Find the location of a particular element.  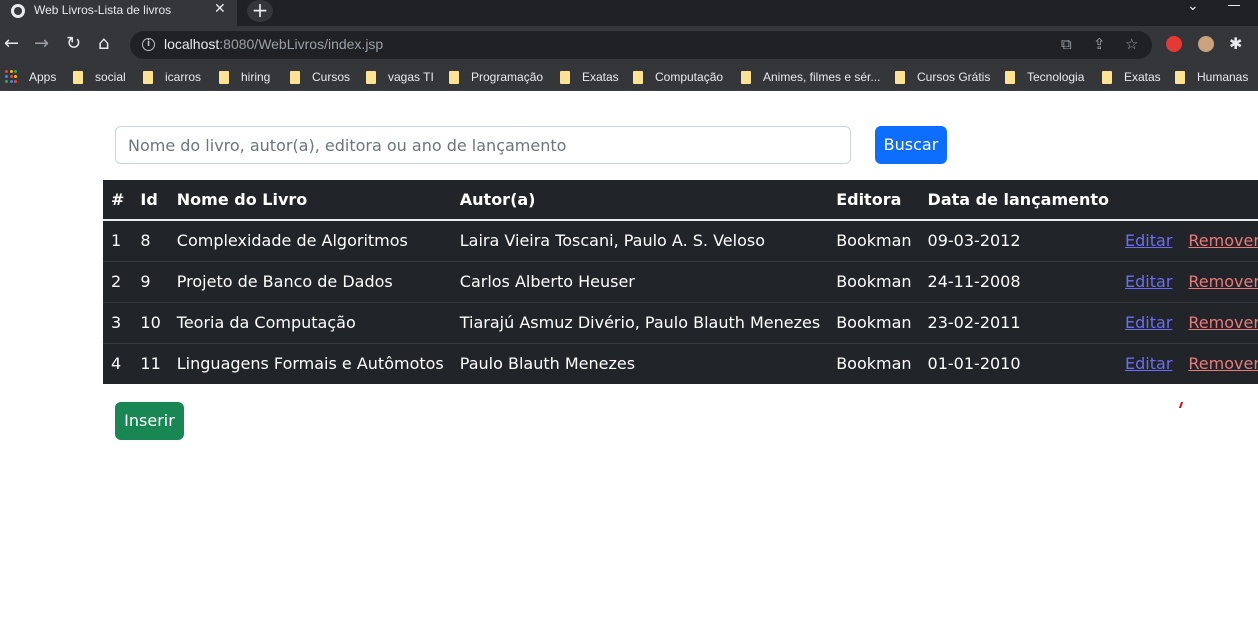

minimize-icon is located at coordinates (1234, 5).